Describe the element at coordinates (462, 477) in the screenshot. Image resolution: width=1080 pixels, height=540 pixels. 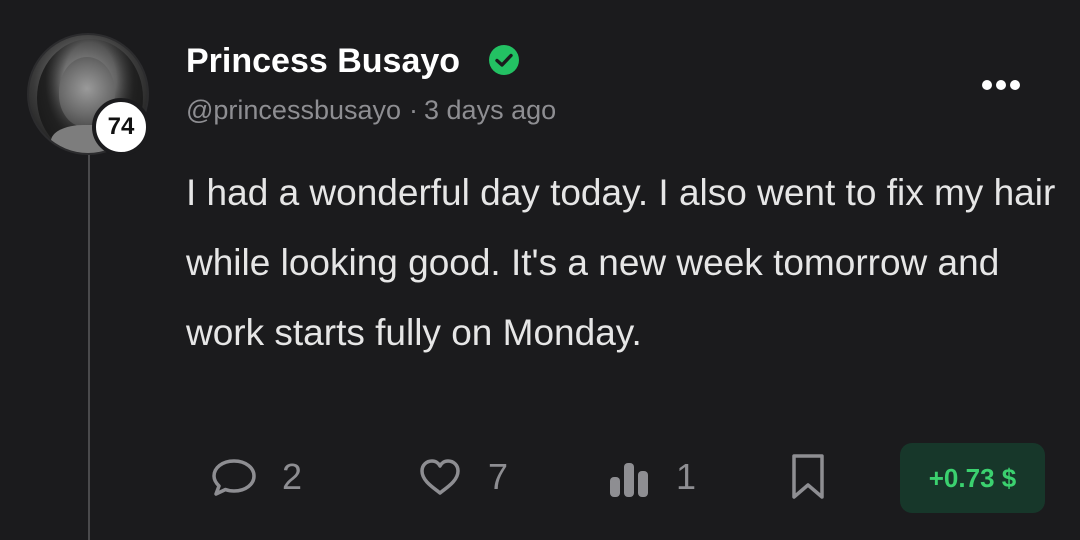
I see `like-button: 7` at that location.